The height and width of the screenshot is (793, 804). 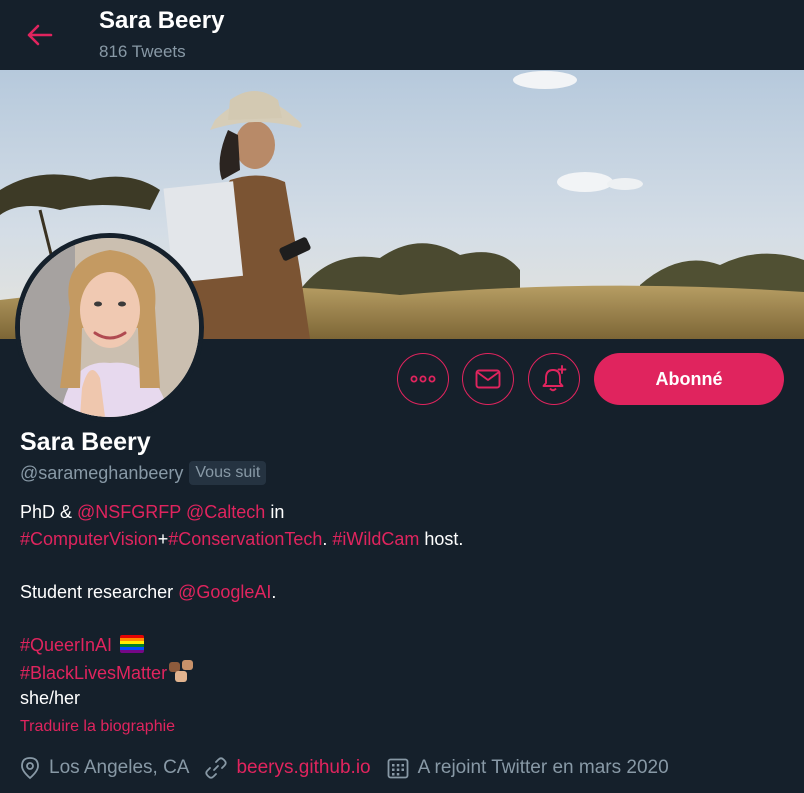 I want to click on more-button, so click(x=423, y=379).